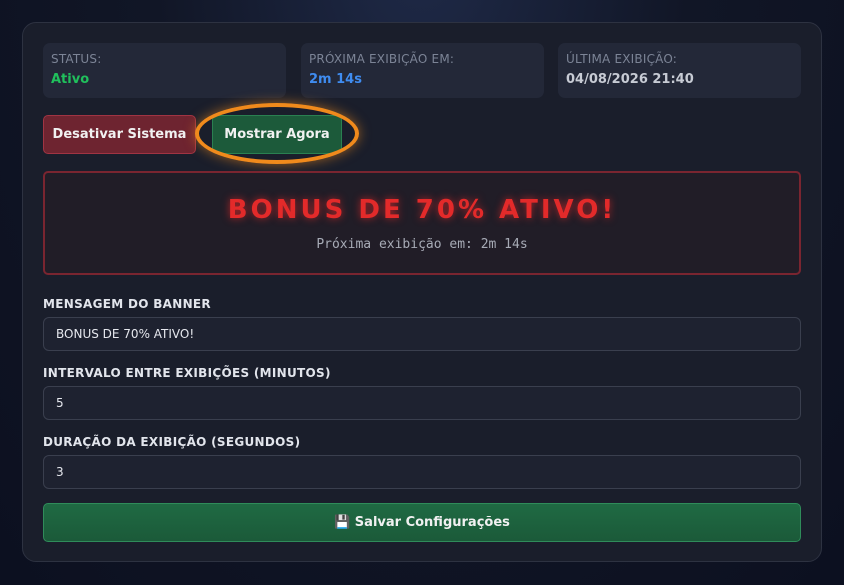 The width and height of the screenshot is (844, 585). What do you see at coordinates (422, 334) in the screenshot?
I see `banner-message-input` at bounding box center [422, 334].